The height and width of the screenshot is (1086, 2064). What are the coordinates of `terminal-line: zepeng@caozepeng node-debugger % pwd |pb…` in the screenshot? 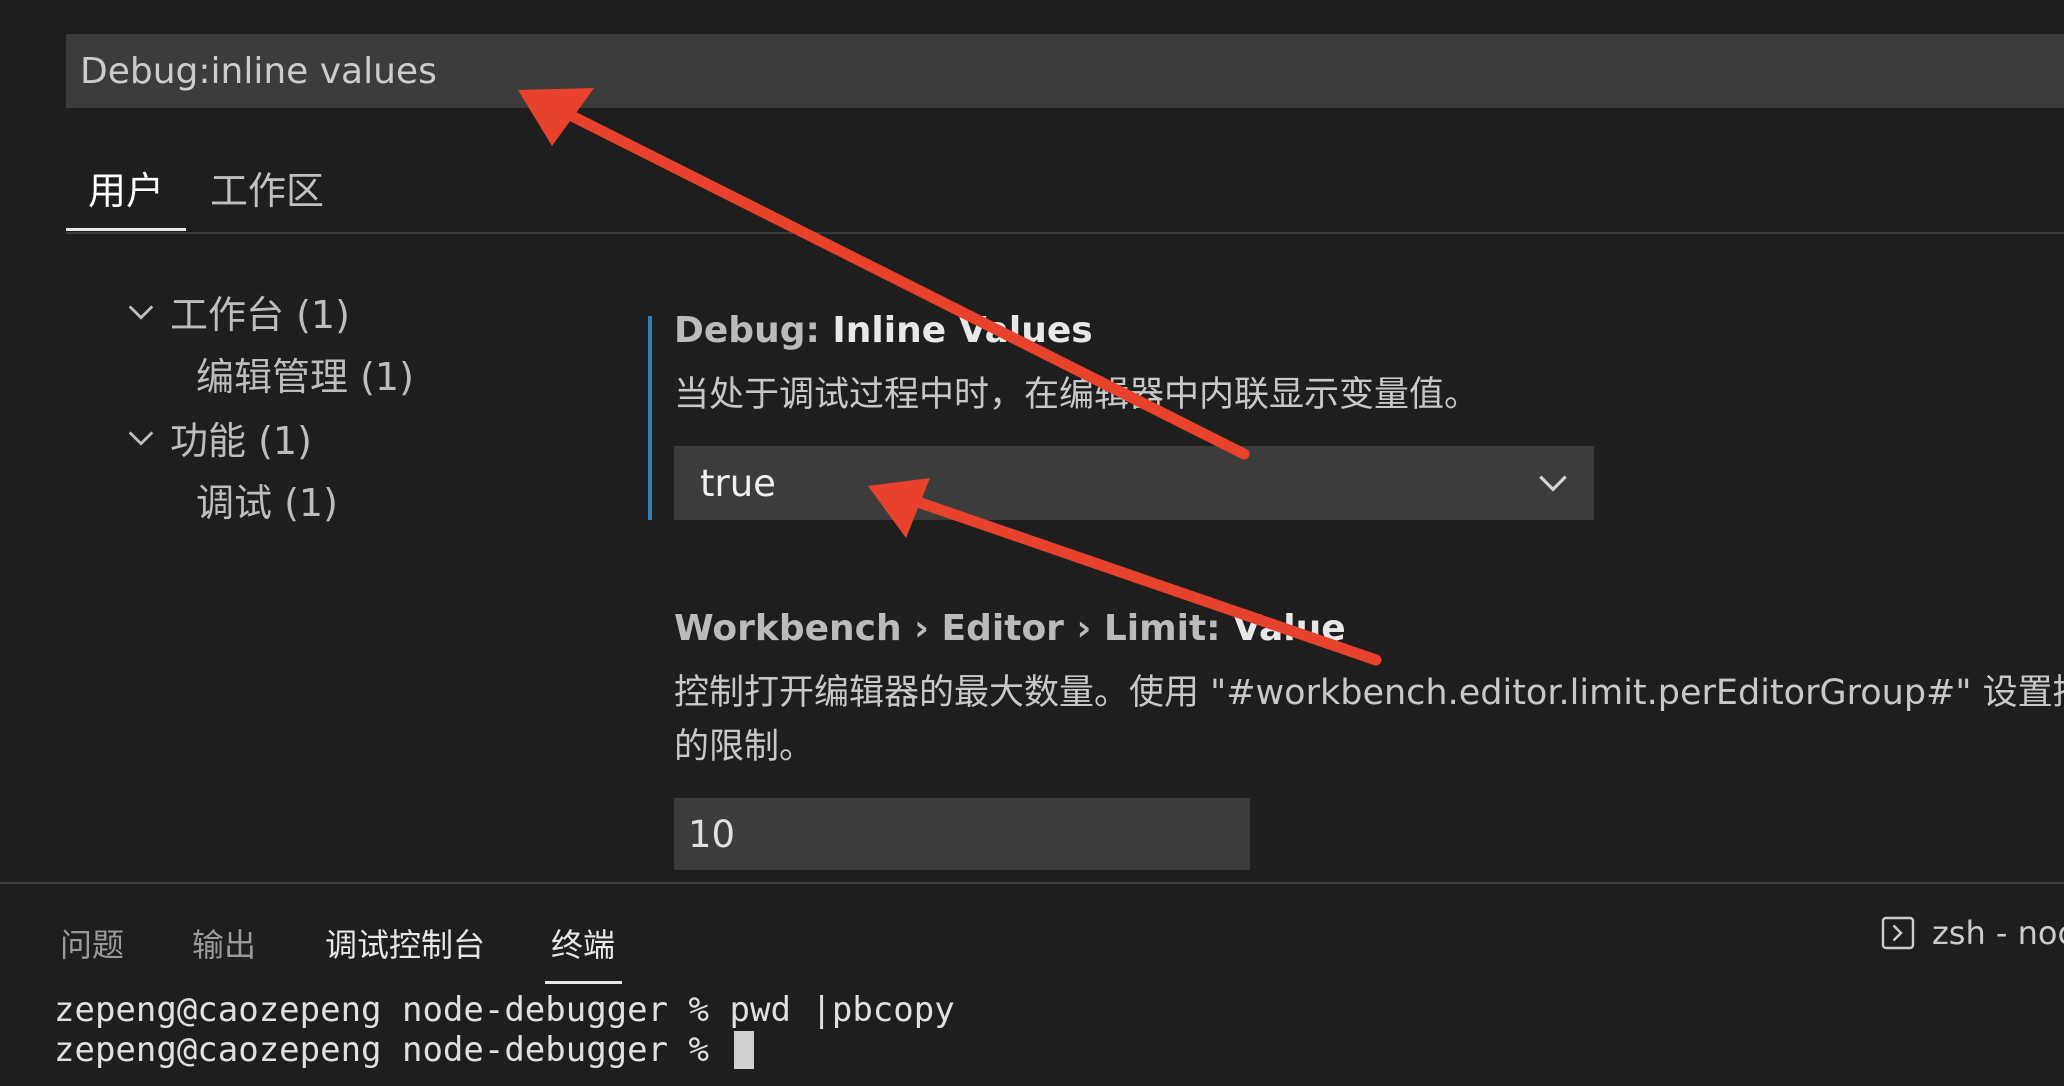 It's located at (504, 1010).